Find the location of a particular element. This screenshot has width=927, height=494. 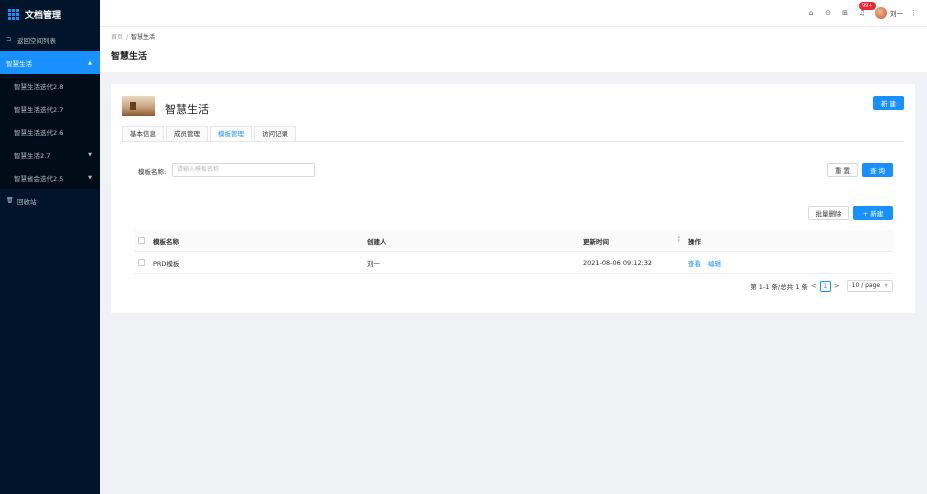

trash-icon: 🗑 is located at coordinates (10, 200).